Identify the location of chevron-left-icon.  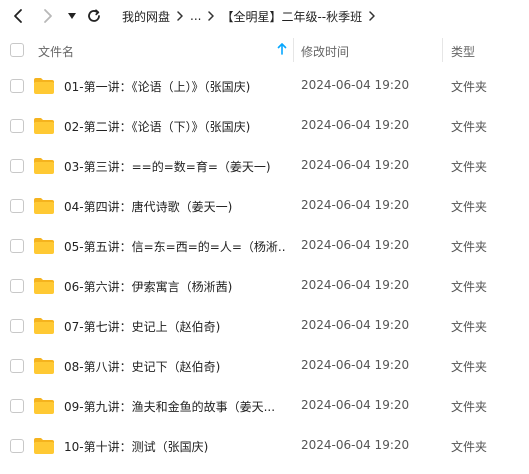
(18, 16).